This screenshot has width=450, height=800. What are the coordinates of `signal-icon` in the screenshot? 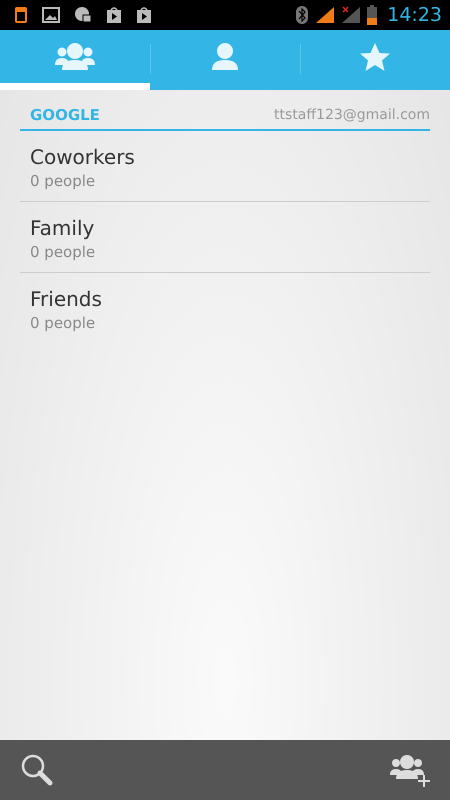 It's located at (325, 15).